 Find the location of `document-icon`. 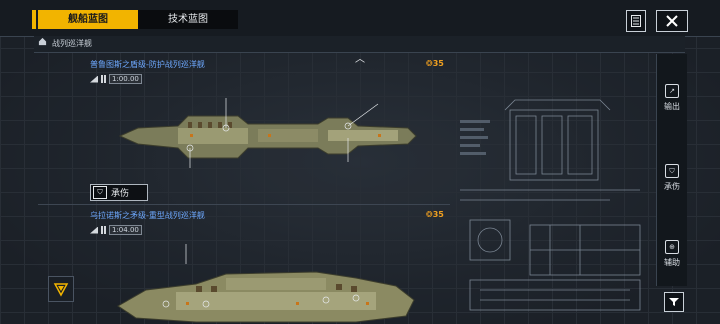

document-icon is located at coordinates (636, 21).